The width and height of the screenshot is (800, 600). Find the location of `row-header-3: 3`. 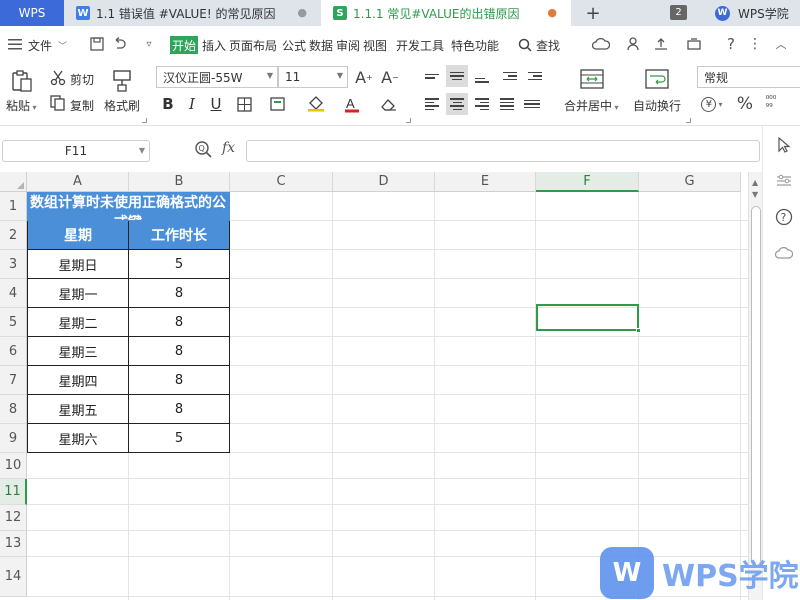

row-header-3: 3 is located at coordinates (13, 264).